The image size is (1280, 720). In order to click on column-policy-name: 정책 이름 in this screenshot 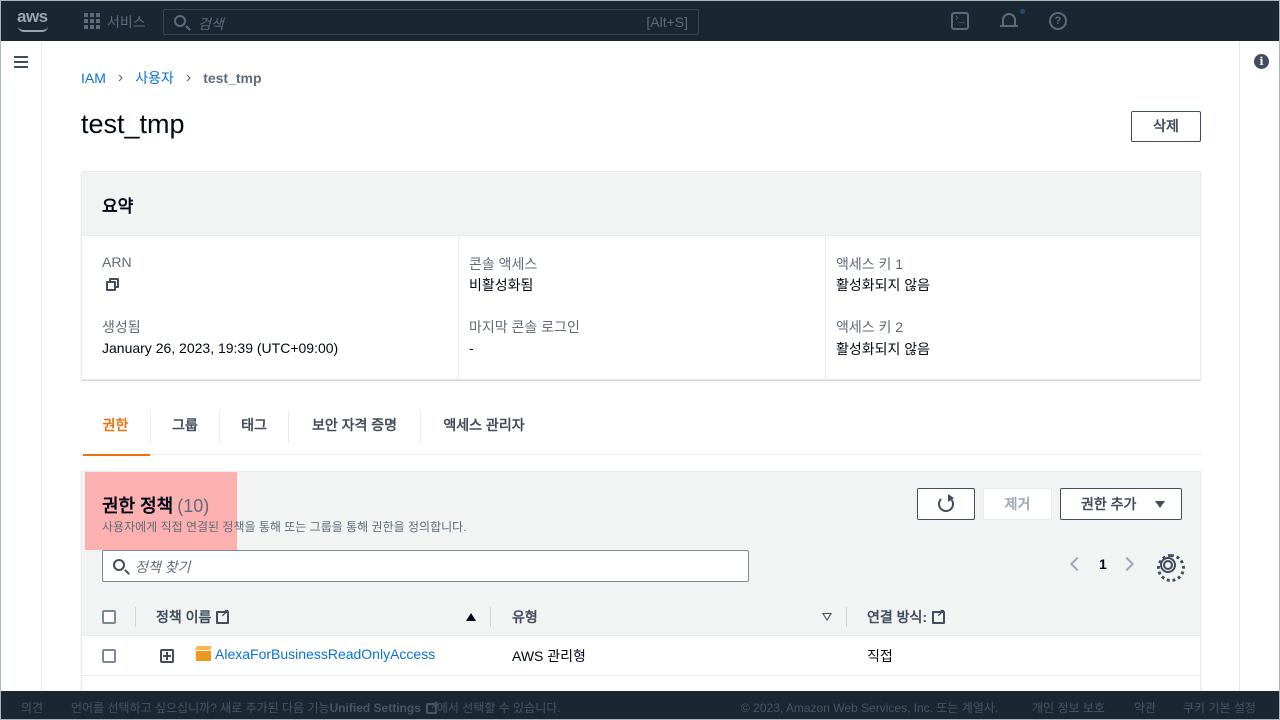, I will do `click(193, 617)`.